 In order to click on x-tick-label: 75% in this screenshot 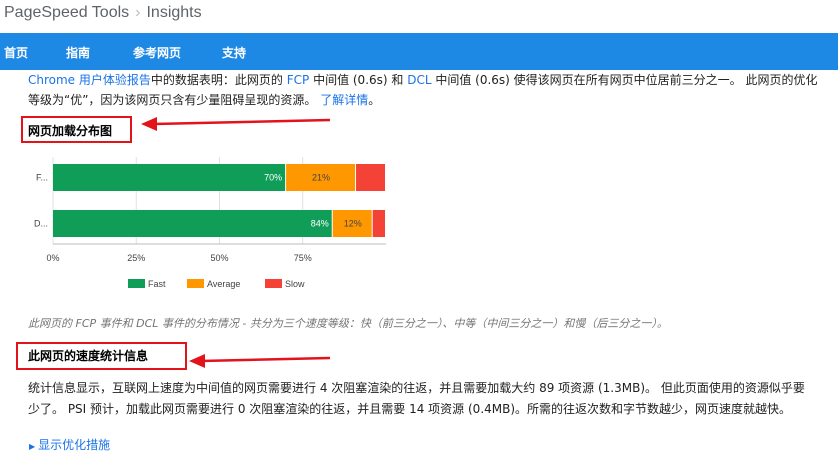, I will do `click(303, 258)`.